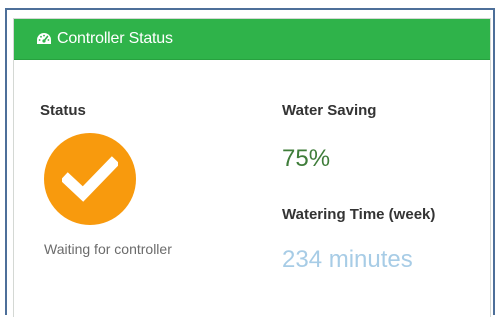 Image resolution: width=501 pixels, height=317 pixels. Describe the element at coordinates (329, 110) in the screenshot. I see `water-saving-label: Water Saving` at that location.